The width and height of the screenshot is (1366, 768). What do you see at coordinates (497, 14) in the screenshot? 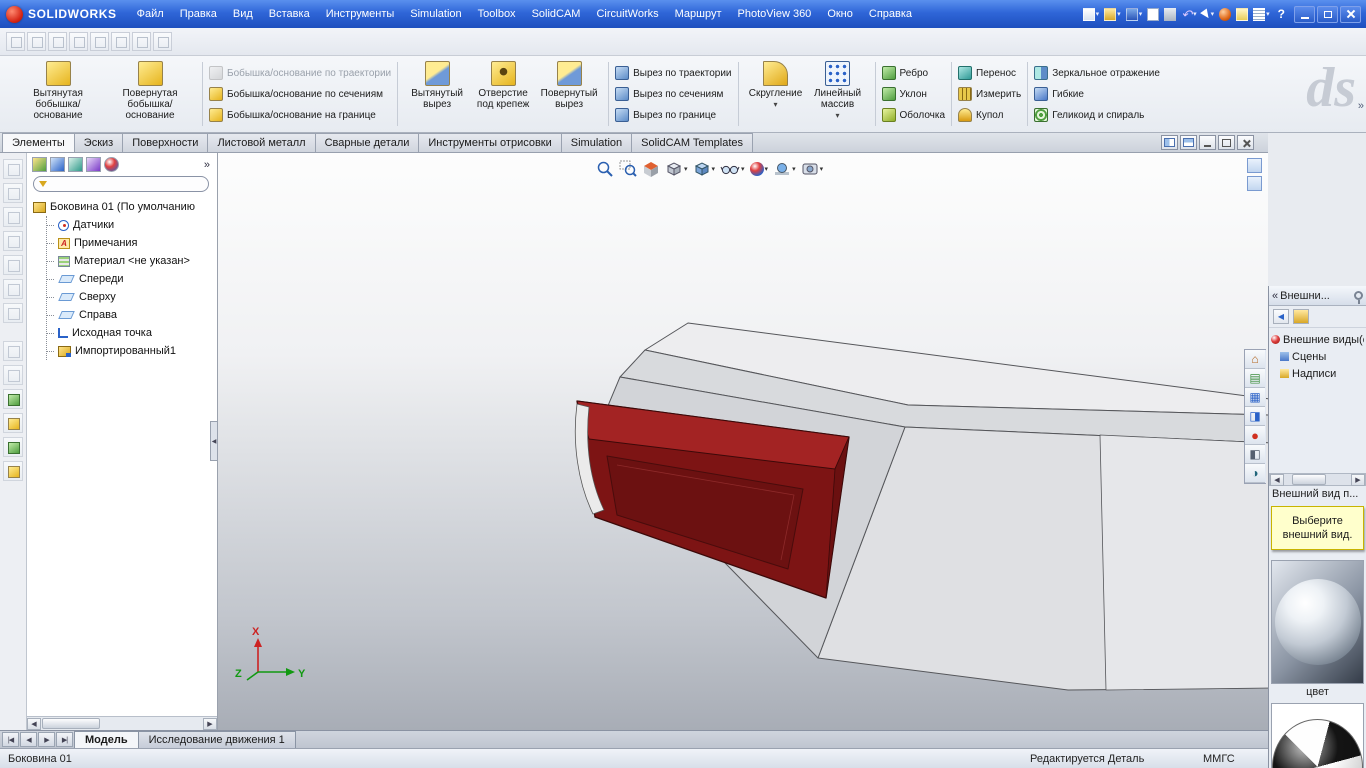
I see `menu-toolbox: Toolbox` at bounding box center [497, 14].